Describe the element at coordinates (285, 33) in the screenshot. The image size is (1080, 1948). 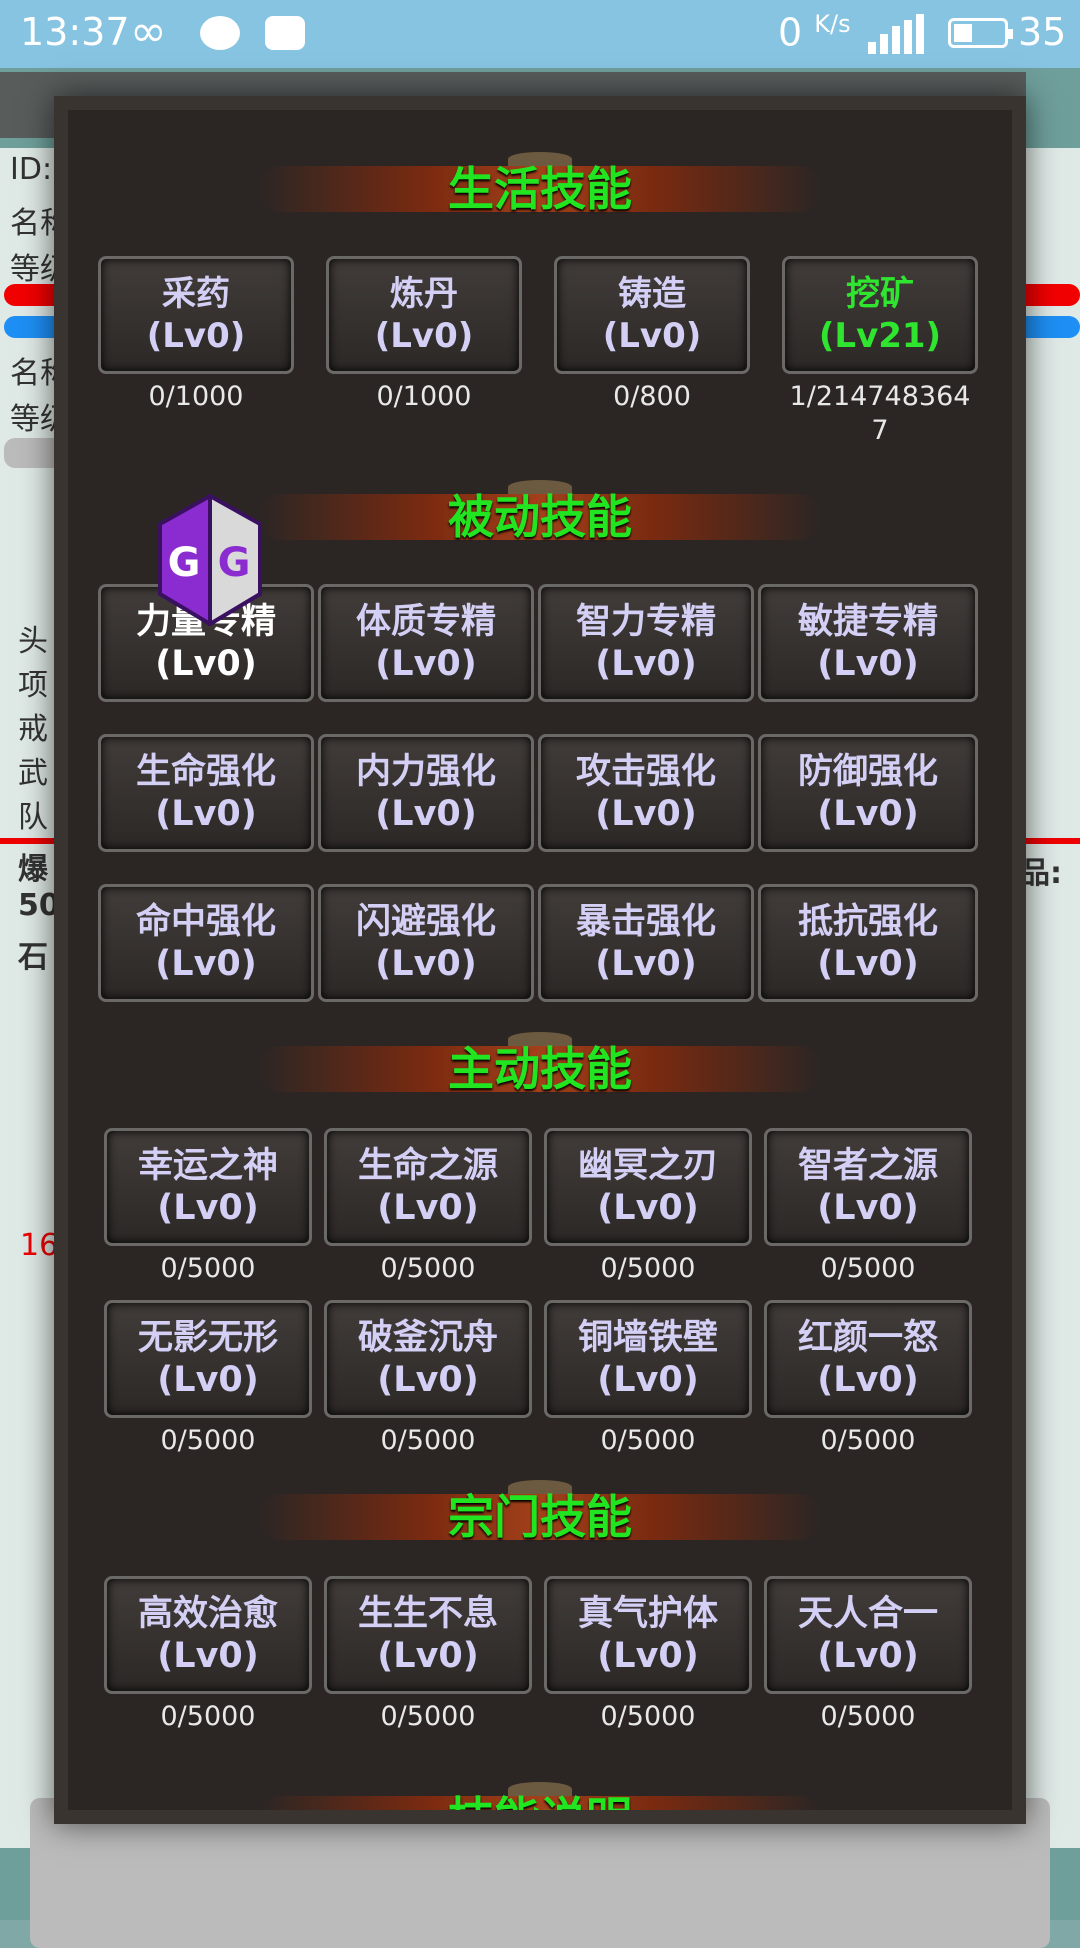
I see `image-icon` at that location.